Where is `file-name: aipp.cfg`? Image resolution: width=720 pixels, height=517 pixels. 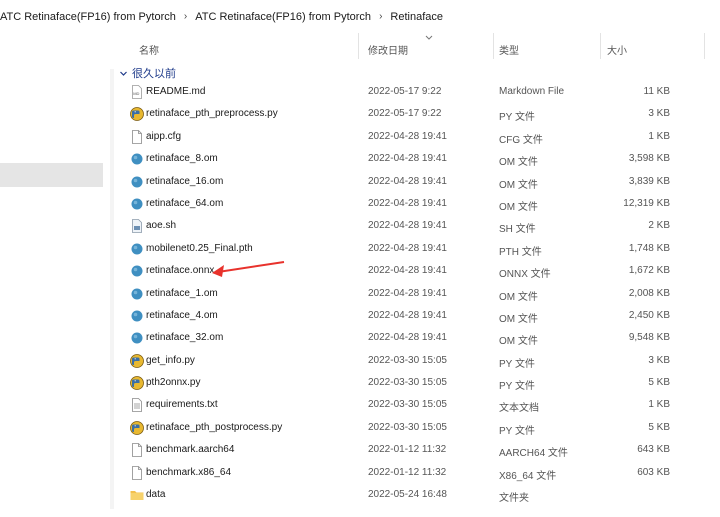 file-name: aipp.cfg is located at coordinates (164, 136).